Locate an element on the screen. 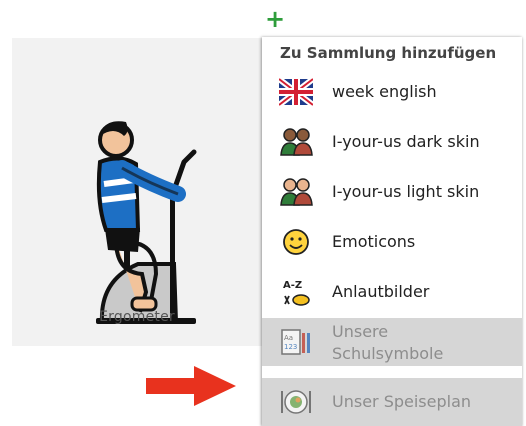  people-light-skin-icon is located at coordinates (296, 192).